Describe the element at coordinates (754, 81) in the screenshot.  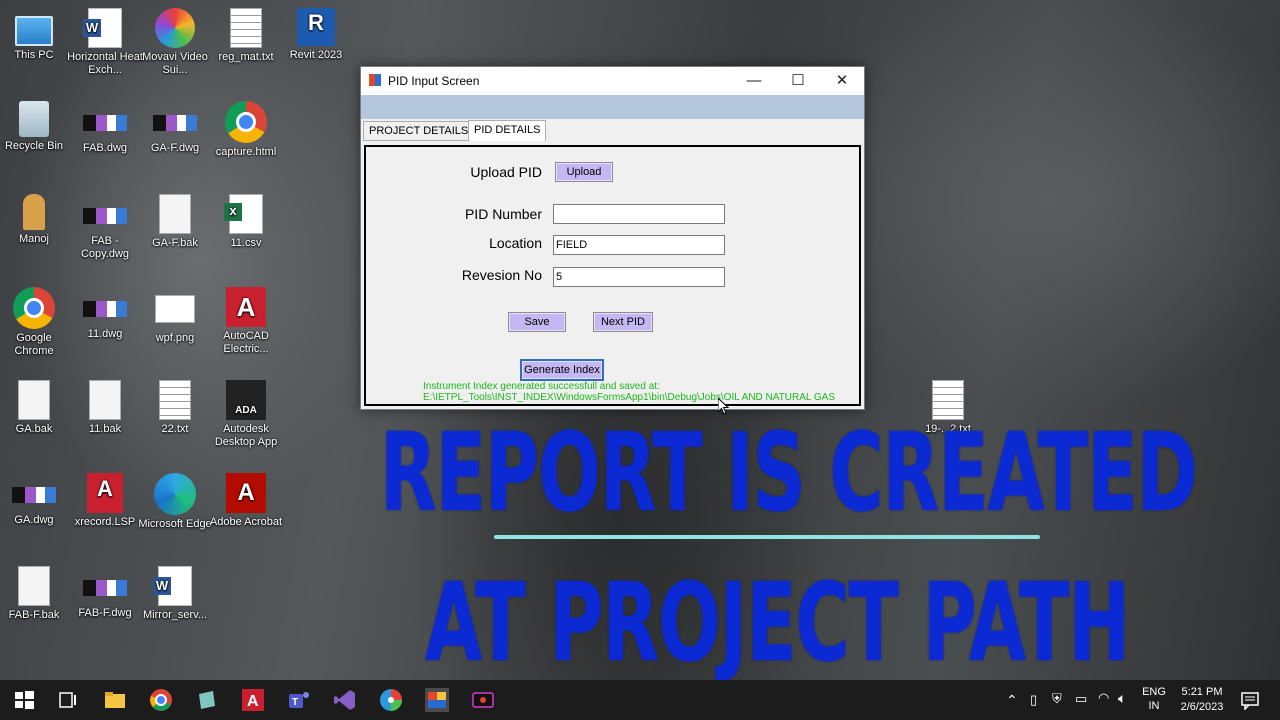
I see `minimize-button: —` at that location.